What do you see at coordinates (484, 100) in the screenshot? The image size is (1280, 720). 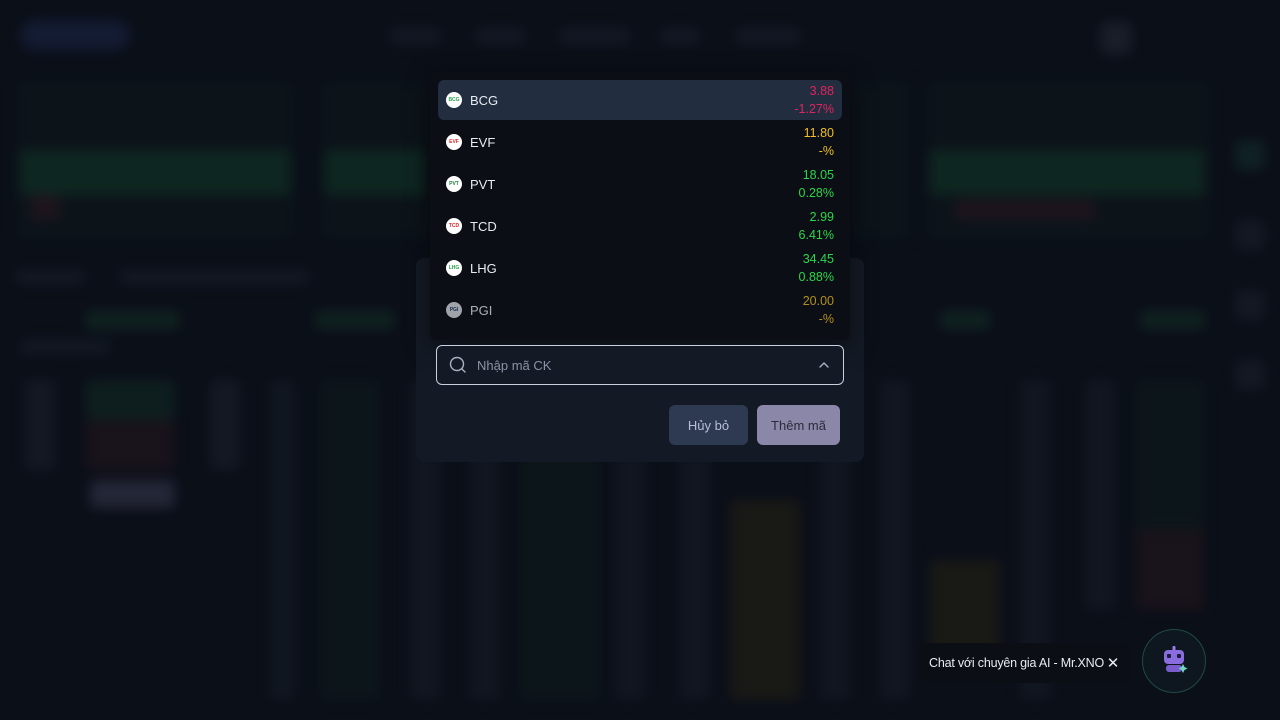 I see `stock-symbol: BCG` at bounding box center [484, 100].